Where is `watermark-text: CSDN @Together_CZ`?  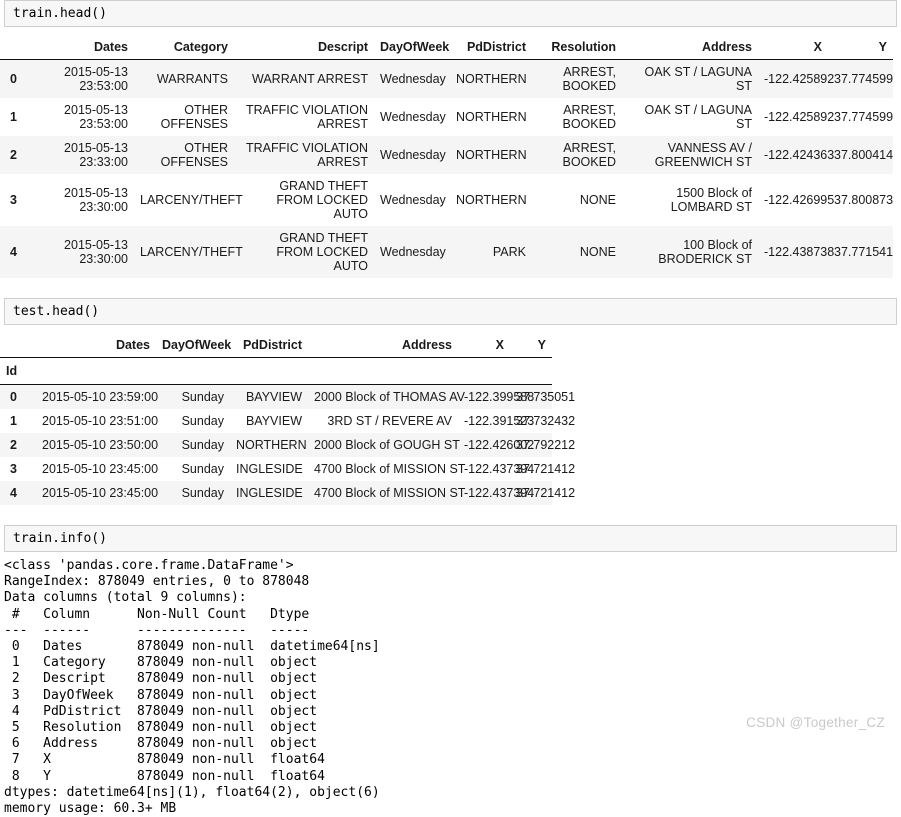 watermark-text: CSDN @Together_CZ is located at coordinates (815, 722).